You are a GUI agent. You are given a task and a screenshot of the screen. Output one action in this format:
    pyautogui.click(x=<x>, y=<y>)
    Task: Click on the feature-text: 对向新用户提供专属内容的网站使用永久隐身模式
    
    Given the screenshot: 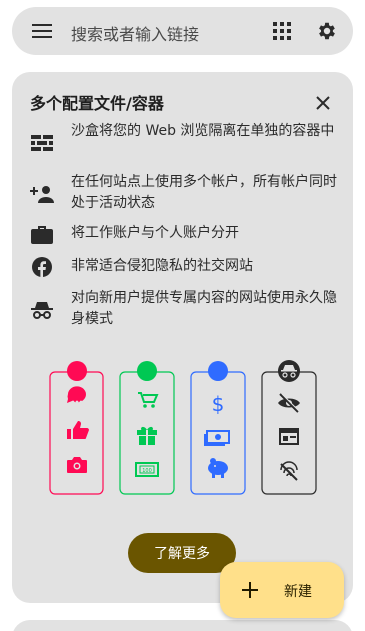 What is the action you would take?
    pyautogui.click(x=204, y=308)
    